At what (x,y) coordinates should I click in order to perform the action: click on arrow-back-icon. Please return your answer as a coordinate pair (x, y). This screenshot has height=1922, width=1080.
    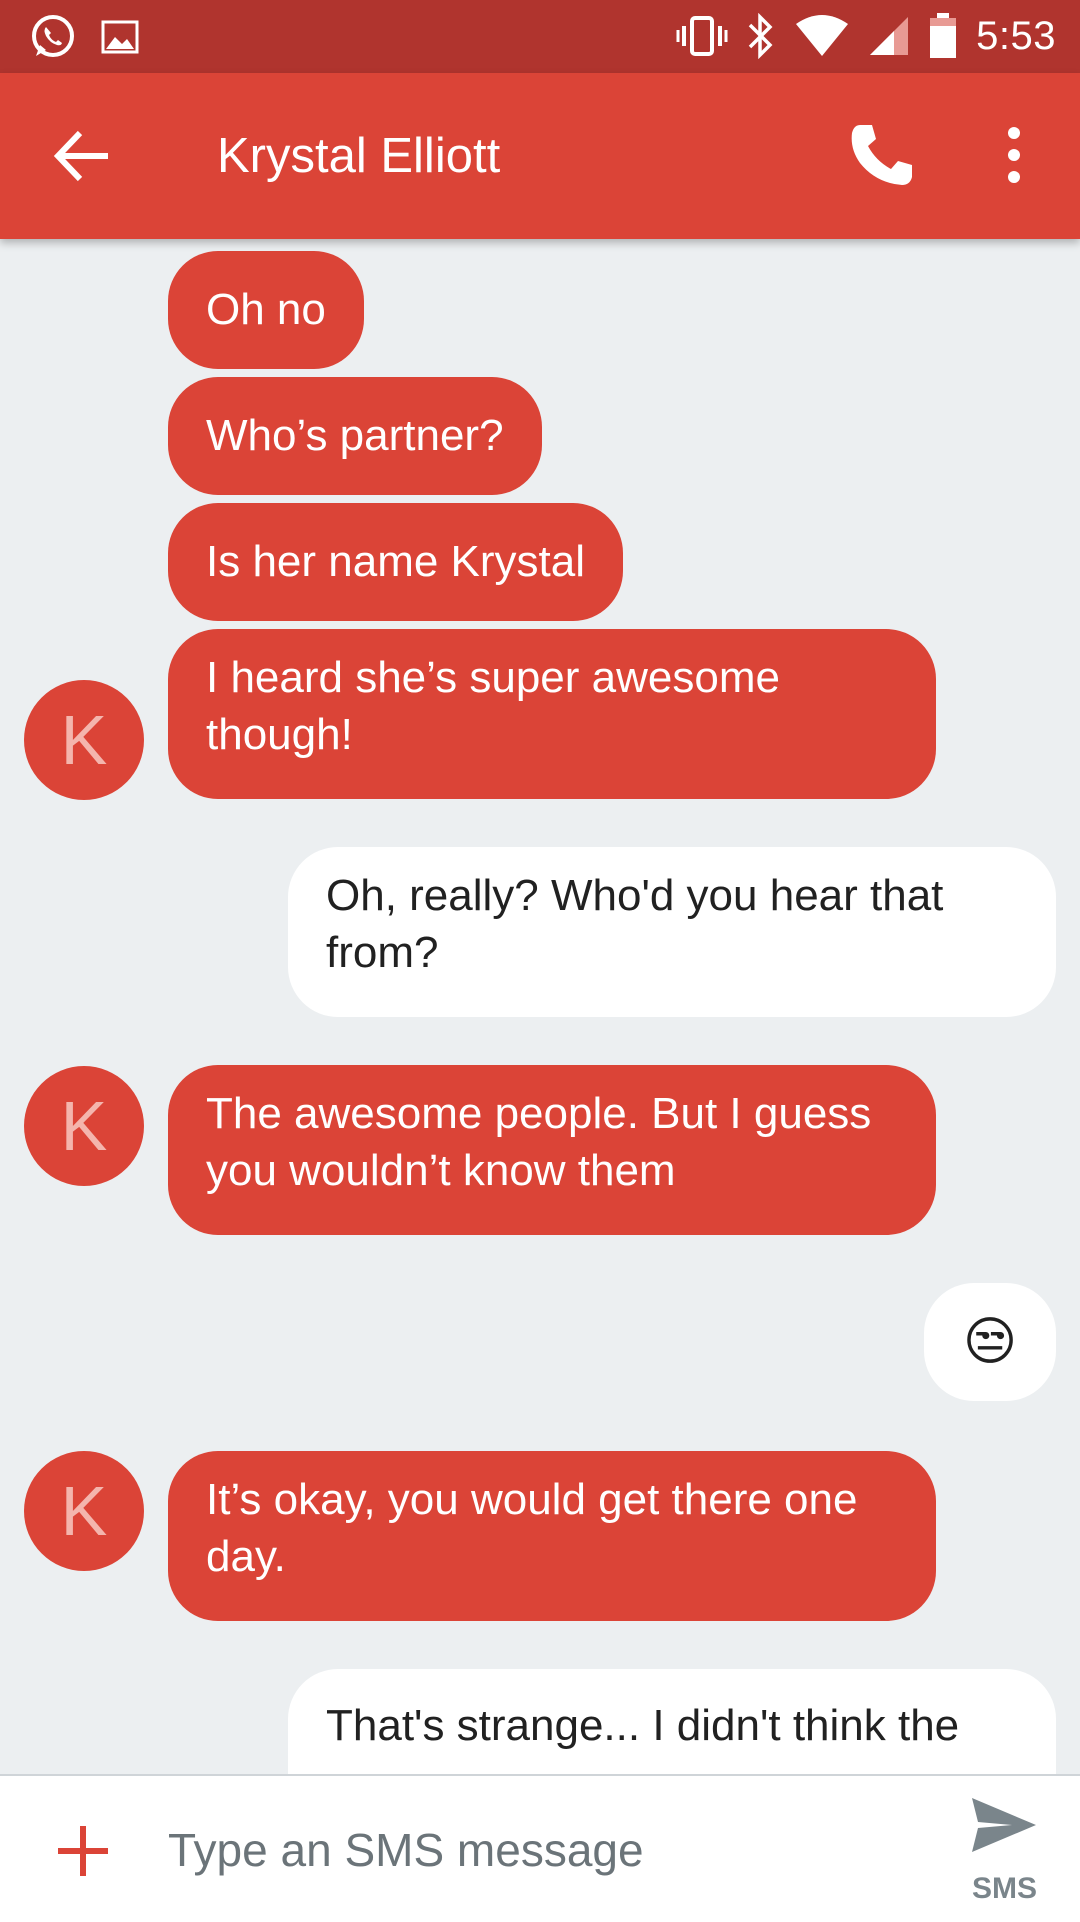
    Looking at the image, I should click on (83, 156).